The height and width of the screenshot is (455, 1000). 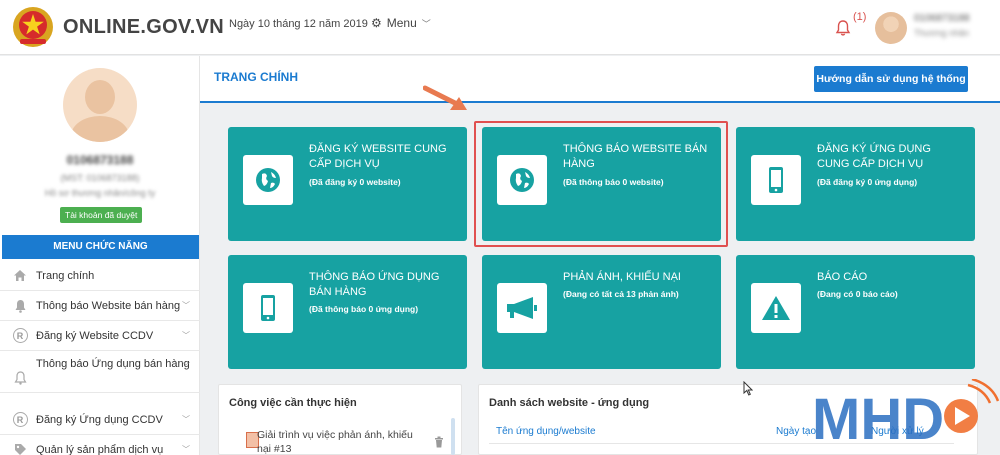 I want to click on tile-reports: BÁO CÁO (Đang có 0 báo cáo), so click(x=855, y=312).